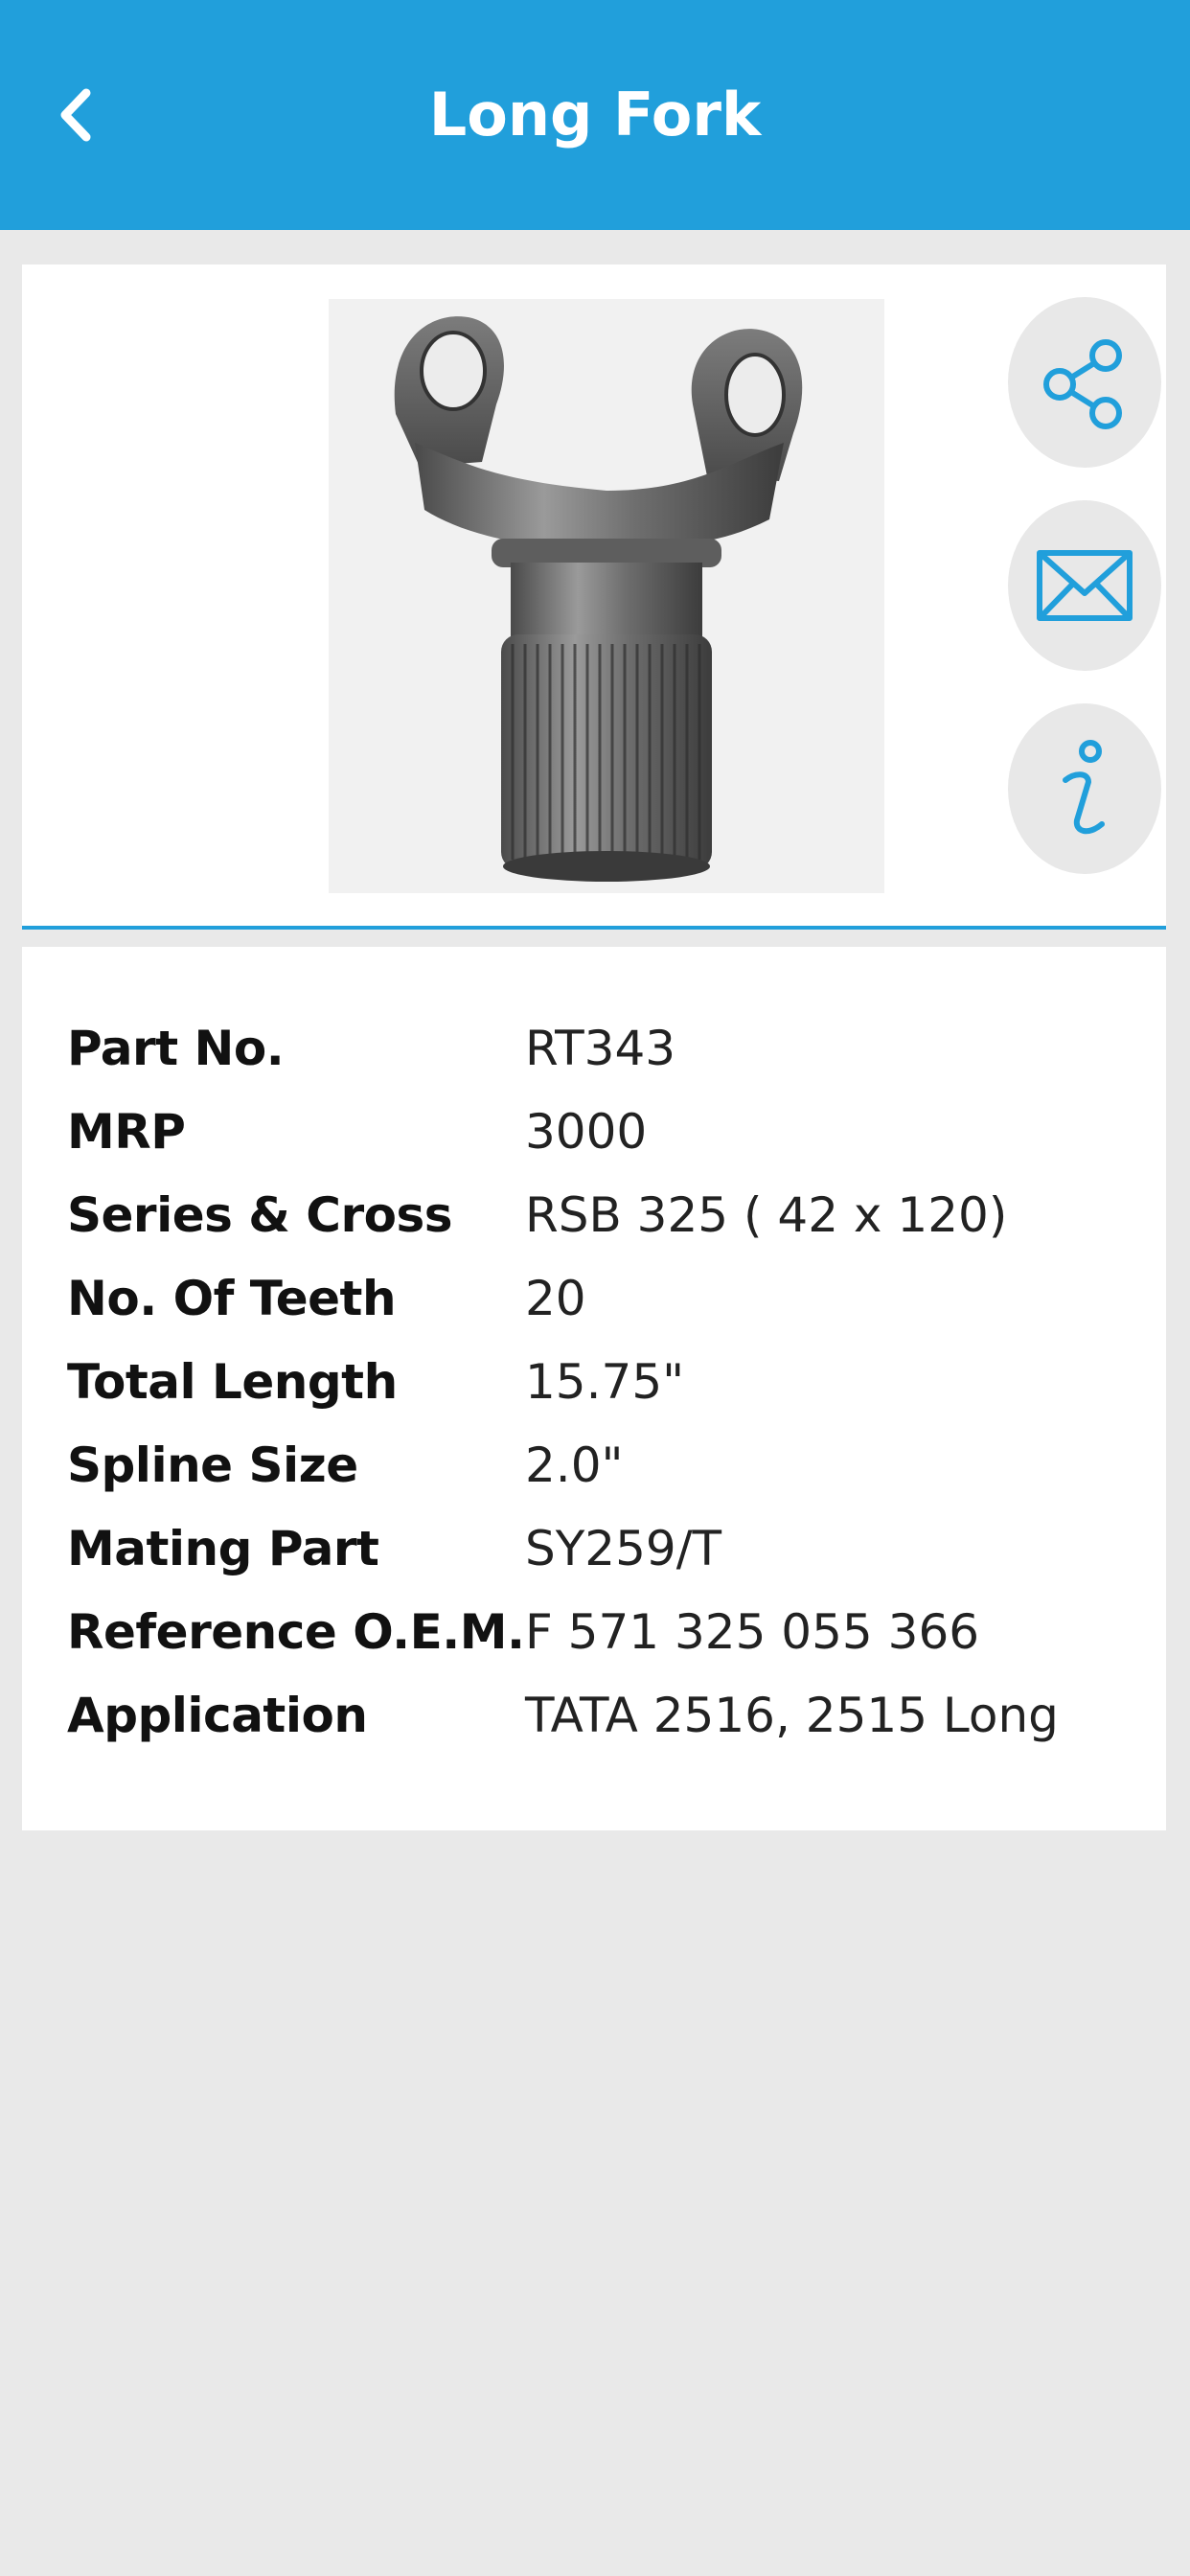 Image resolution: width=1190 pixels, height=2576 pixels. Describe the element at coordinates (792, 1715) in the screenshot. I see `detail-value: TATA 2516, 2515 Long` at that location.